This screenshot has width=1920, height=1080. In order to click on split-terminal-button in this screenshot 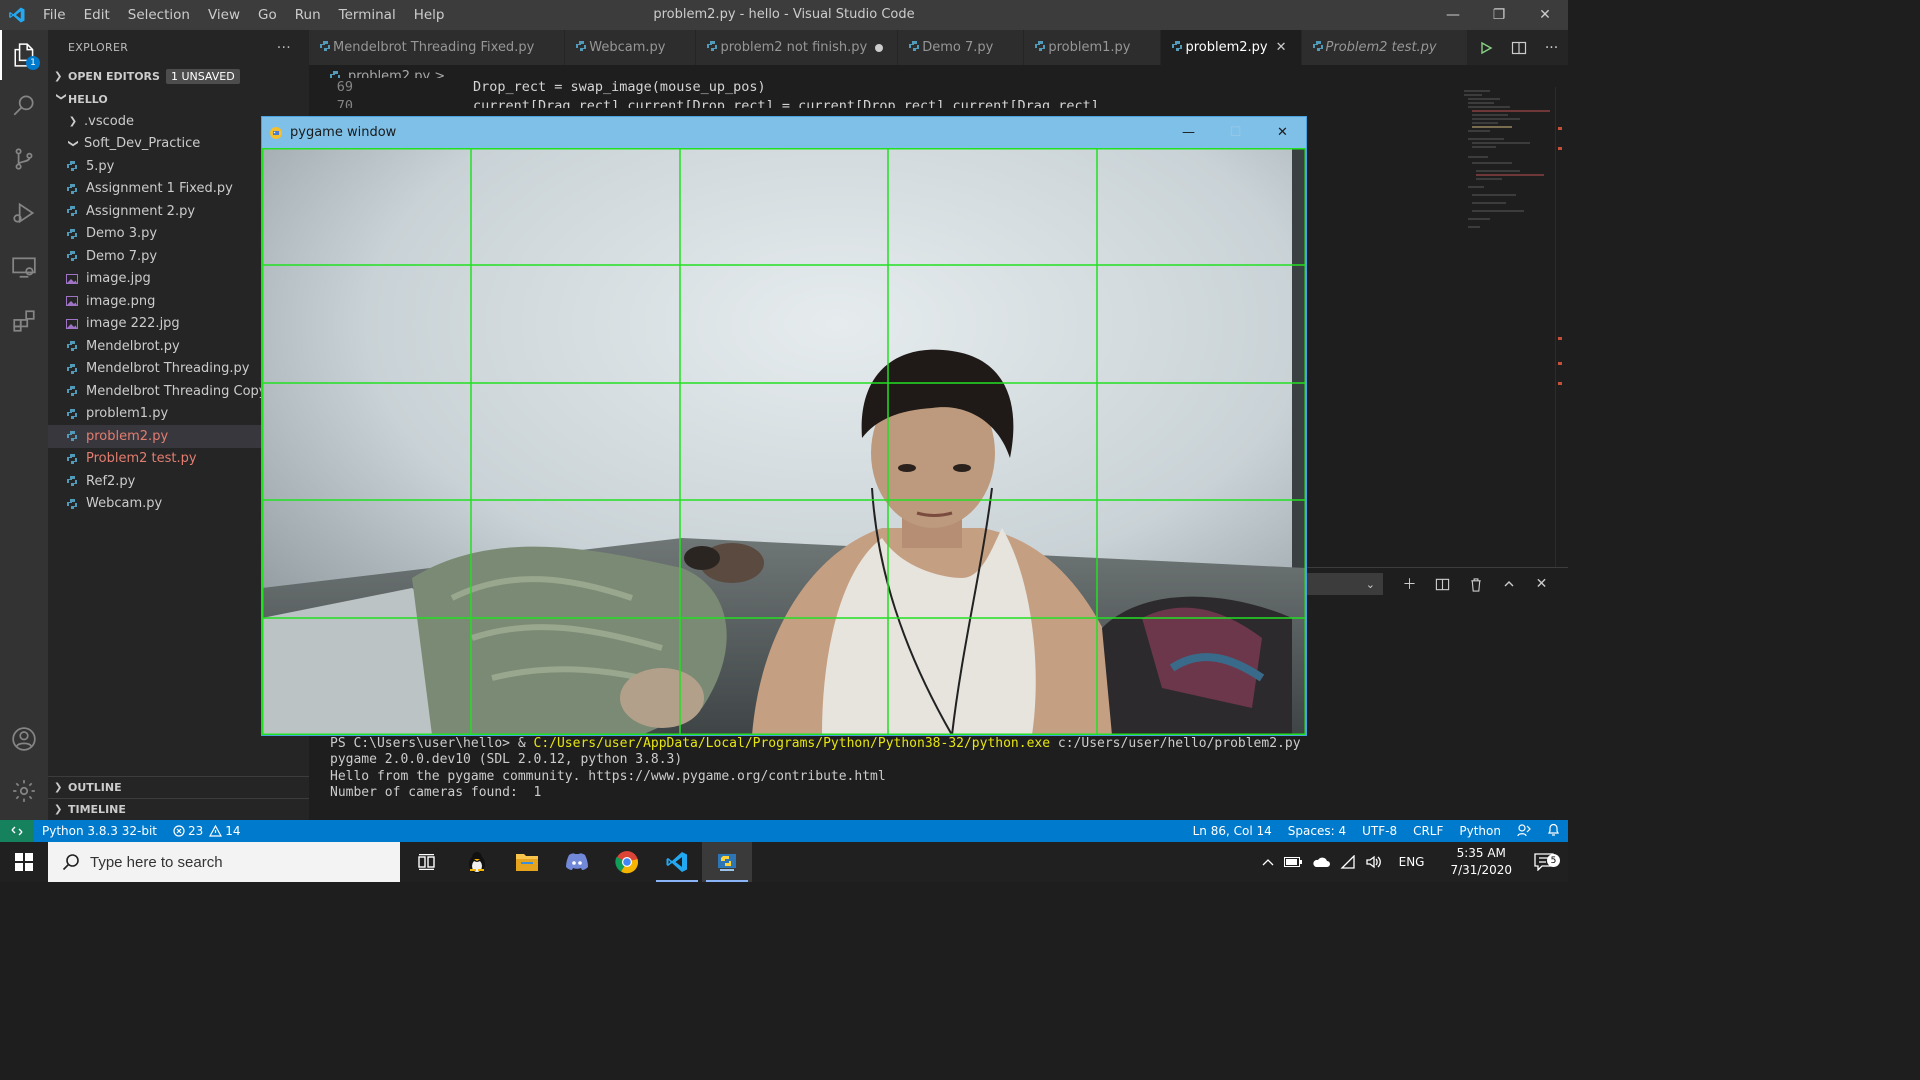, I will do `click(1442, 584)`.